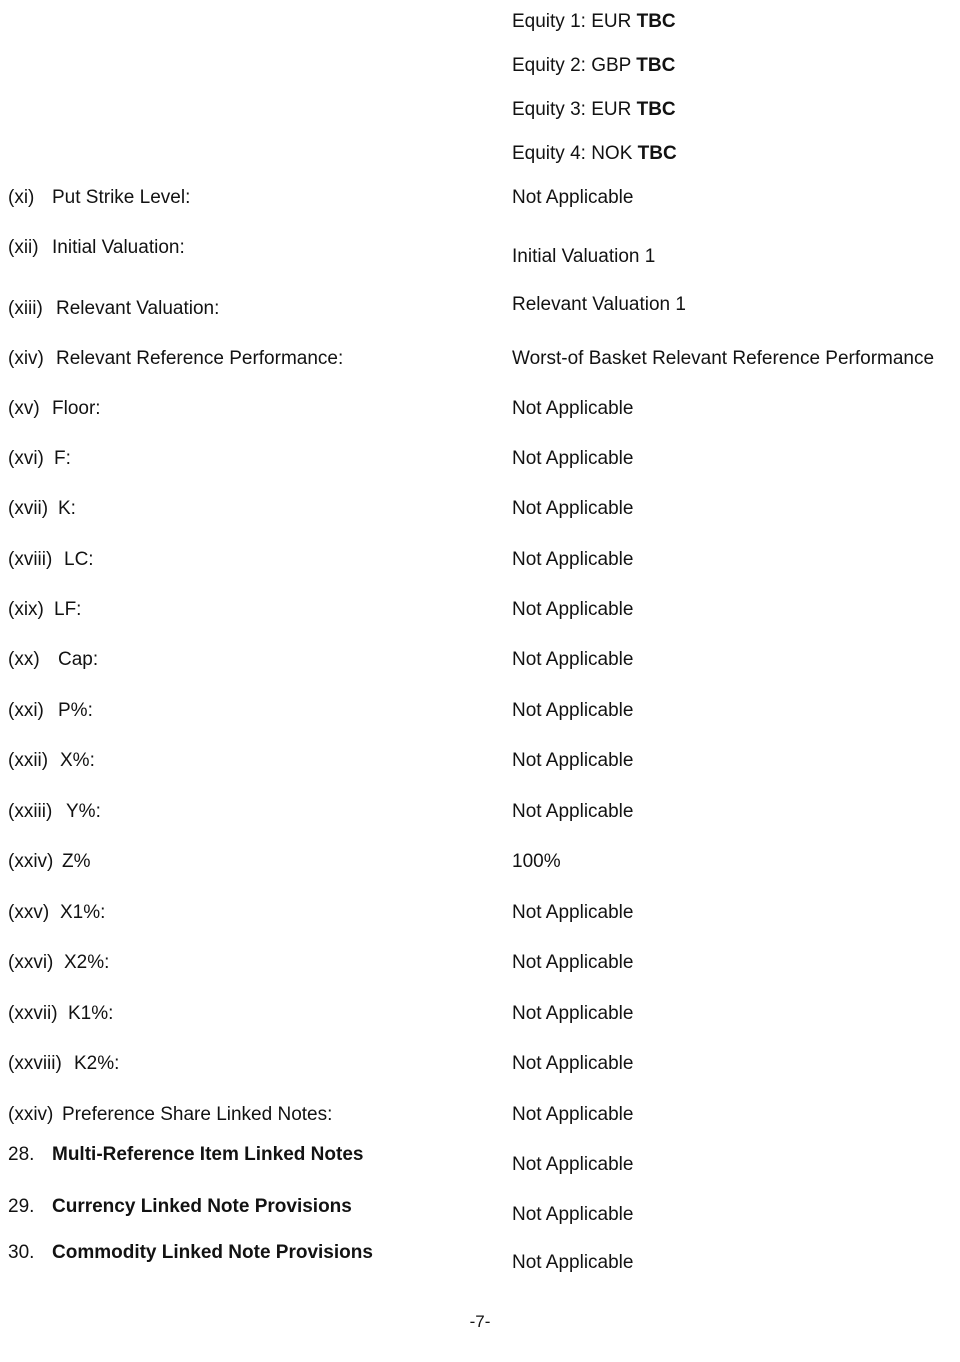 This screenshot has width=960, height=1362. I want to click on term-row-label: (xxii) X%:, so click(51, 761).